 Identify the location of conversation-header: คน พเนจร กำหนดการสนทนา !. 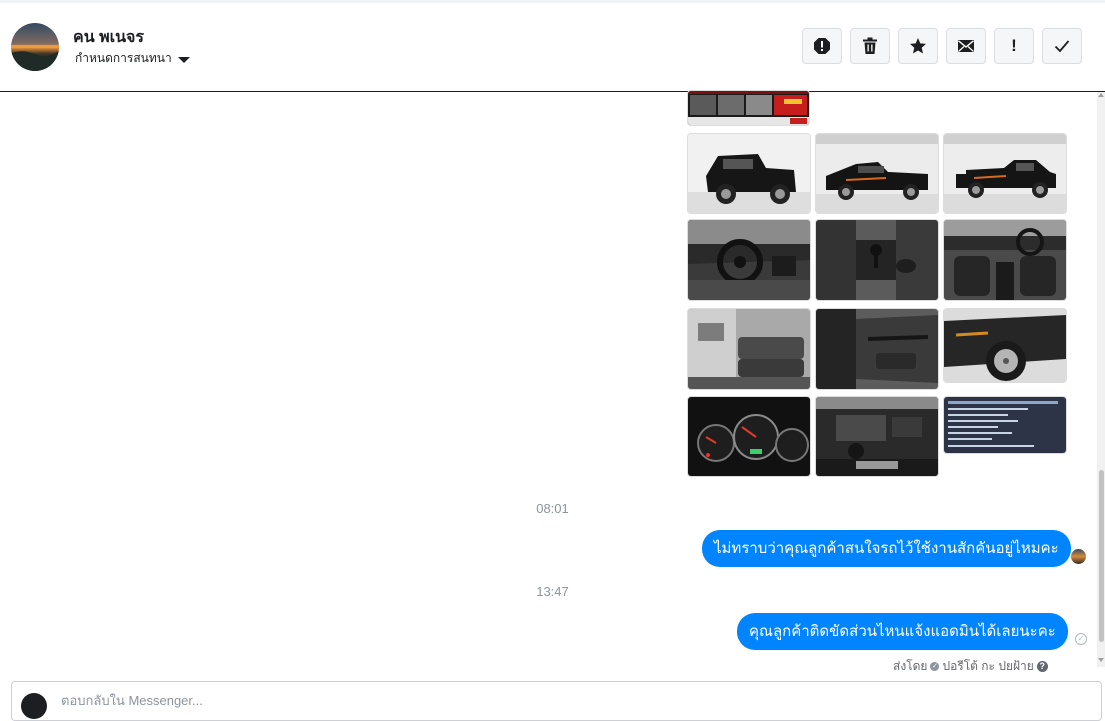
(552, 47).